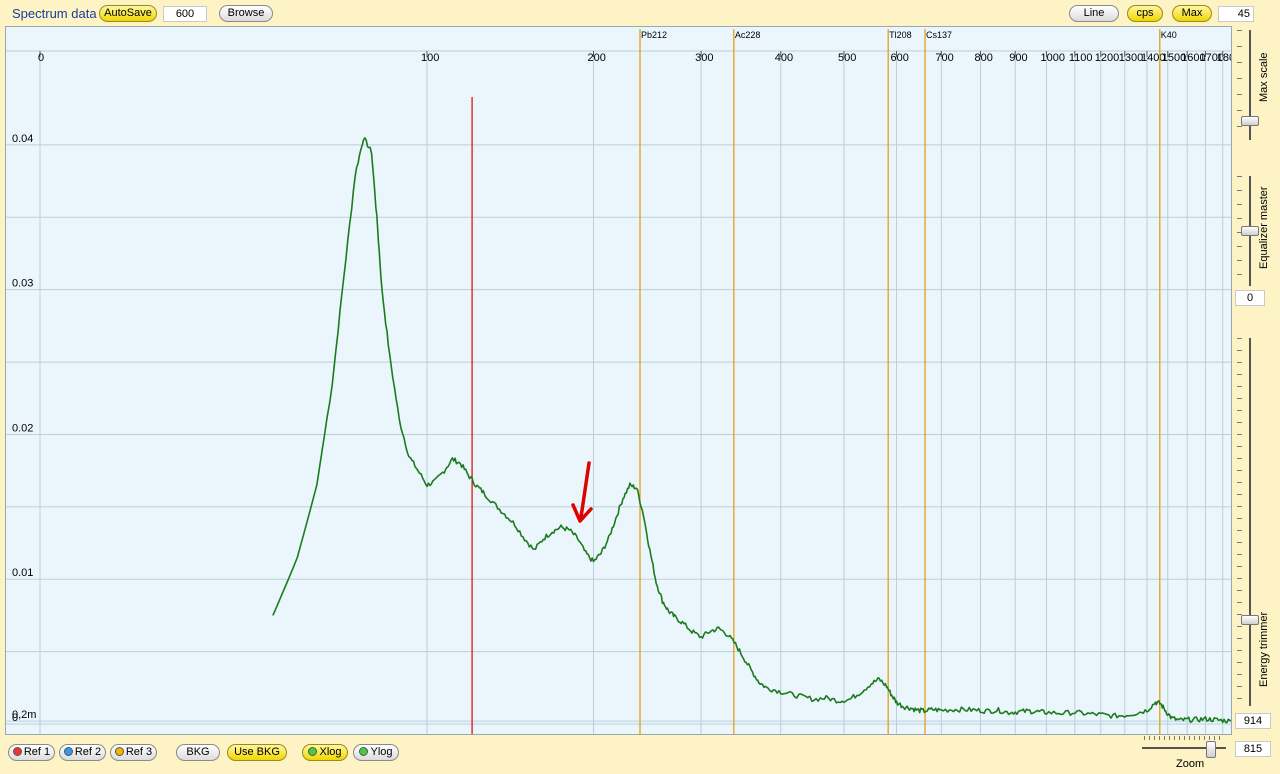  Describe the element at coordinates (1236, 14) in the screenshot. I see `max-value-field: 45` at that location.